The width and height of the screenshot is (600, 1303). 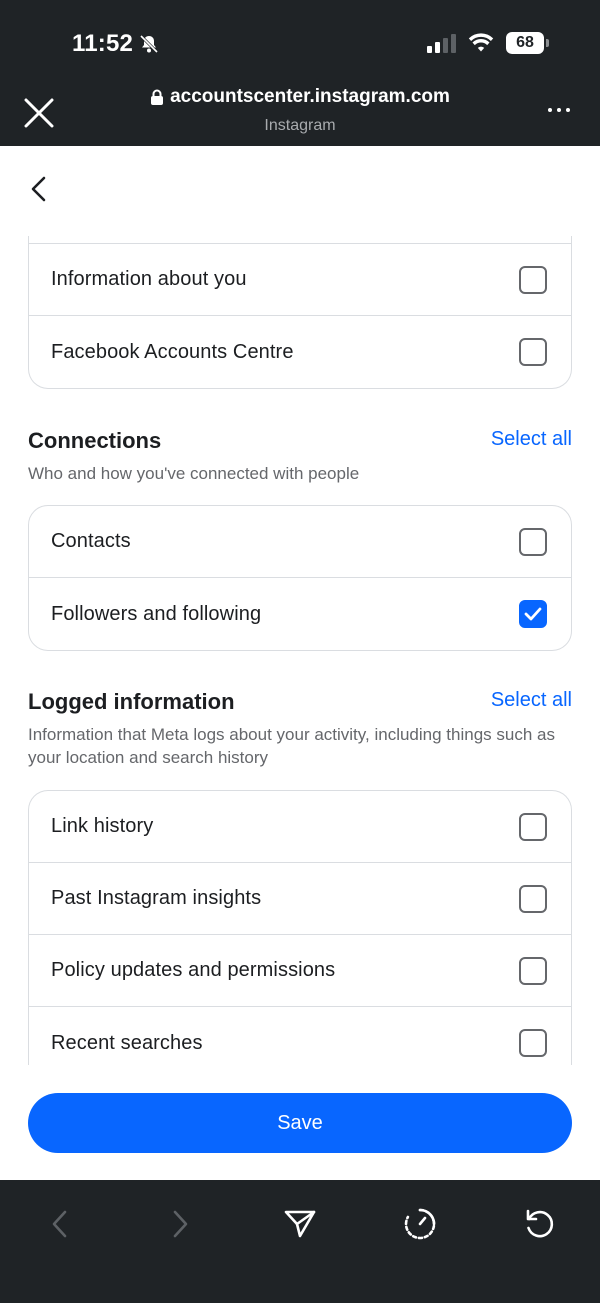 What do you see at coordinates (300, 614) in the screenshot?
I see `option-row: Followers and following` at bounding box center [300, 614].